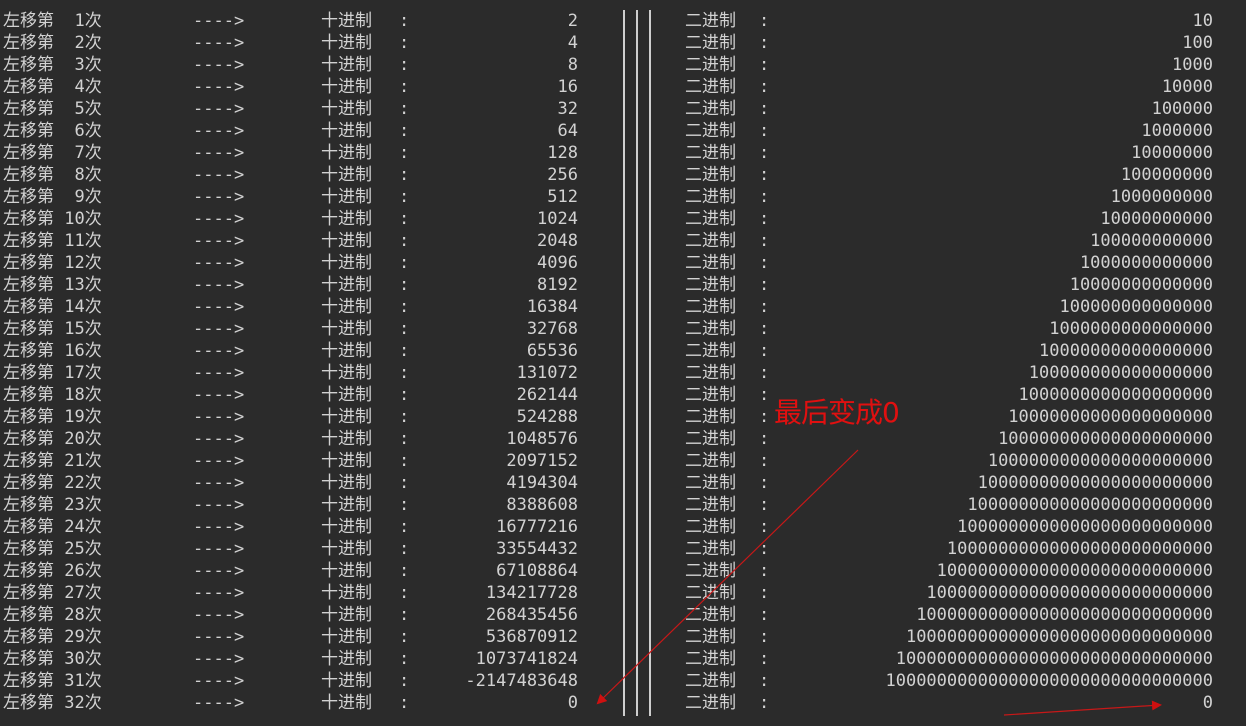 This screenshot has height=726, width=1246. What do you see at coordinates (623, 197) in the screenshot?
I see `output-row: 左移第 9次 ----> 十进制: 512 二进制: 1000000000` at bounding box center [623, 197].